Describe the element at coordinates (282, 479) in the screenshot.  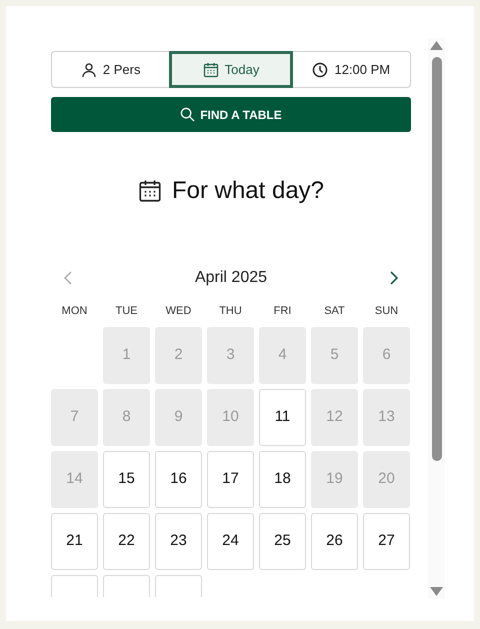
I see `day-cell: 18` at that location.